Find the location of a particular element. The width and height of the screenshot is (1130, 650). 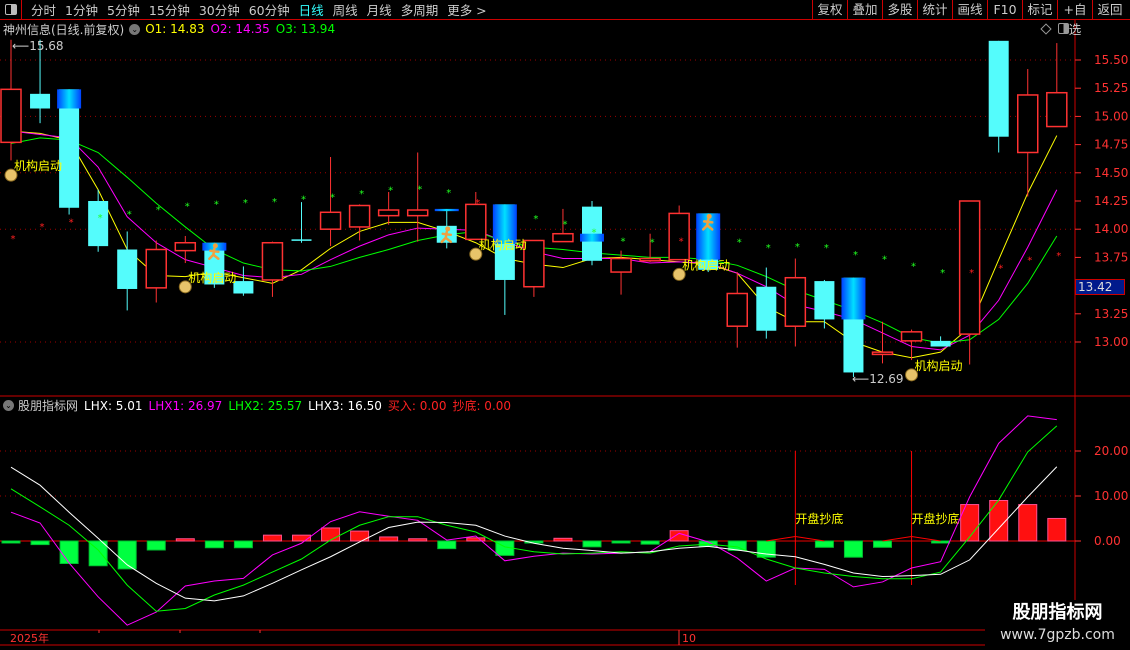

toolbar-button-5: F10 is located at coordinates (1004, 10).